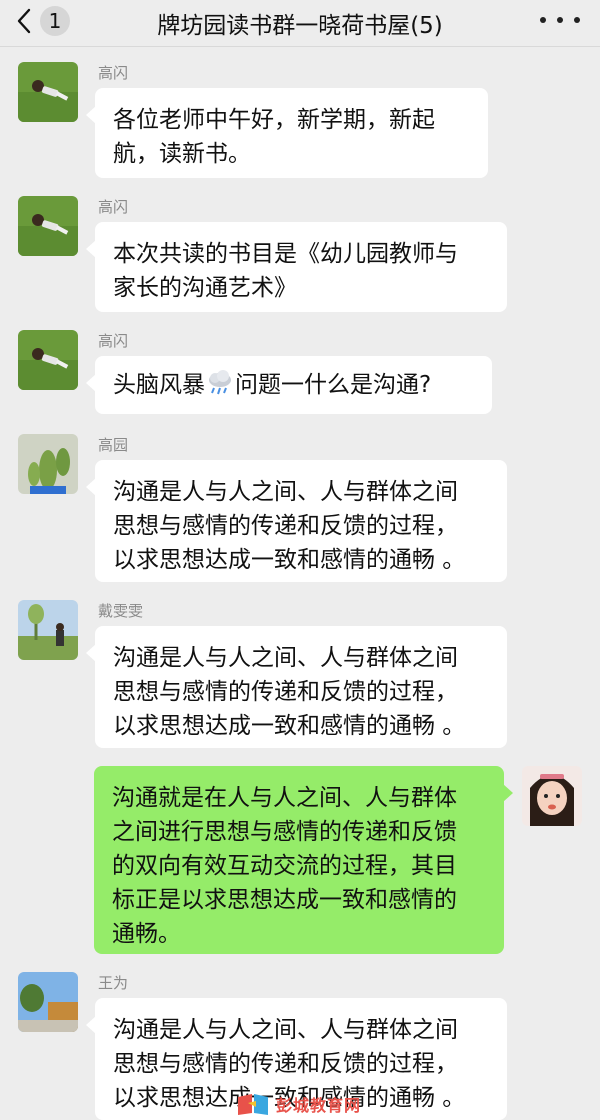 This screenshot has width=600, height=1120. What do you see at coordinates (253, 1104) in the screenshot?
I see `book-logo-icon` at bounding box center [253, 1104].